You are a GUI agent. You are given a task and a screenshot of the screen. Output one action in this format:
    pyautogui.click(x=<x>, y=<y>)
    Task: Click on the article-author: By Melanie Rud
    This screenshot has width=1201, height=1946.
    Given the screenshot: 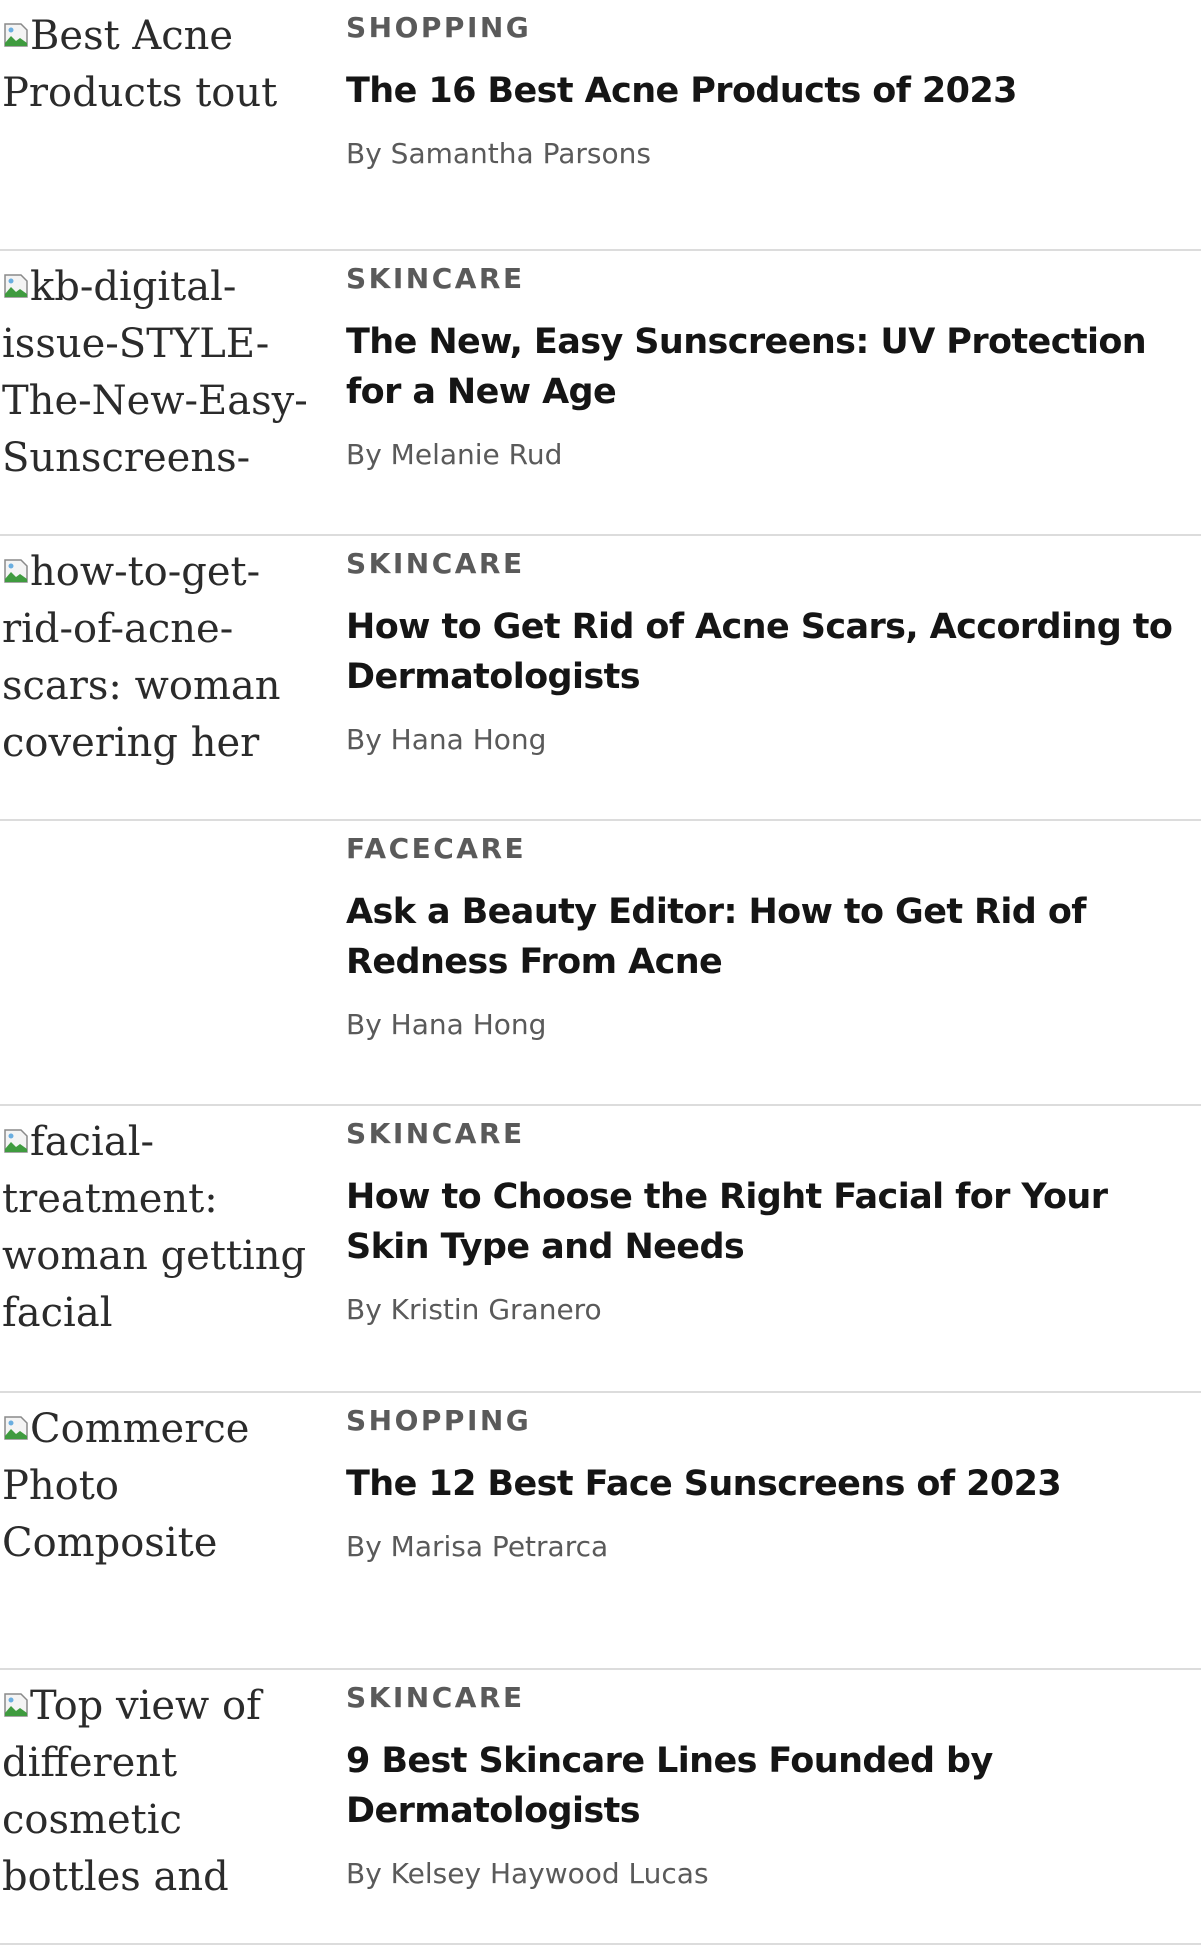 What is the action you would take?
    pyautogui.click(x=454, y=454)
    